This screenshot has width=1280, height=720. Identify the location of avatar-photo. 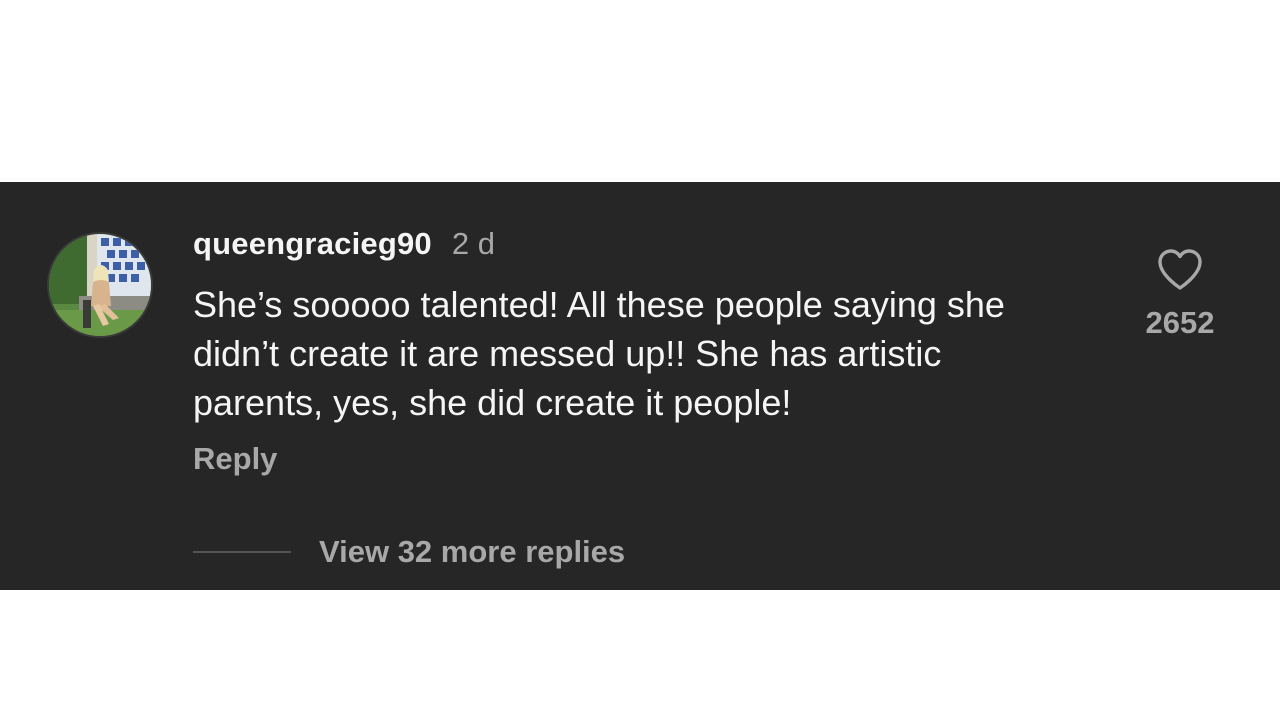
(100, 285).